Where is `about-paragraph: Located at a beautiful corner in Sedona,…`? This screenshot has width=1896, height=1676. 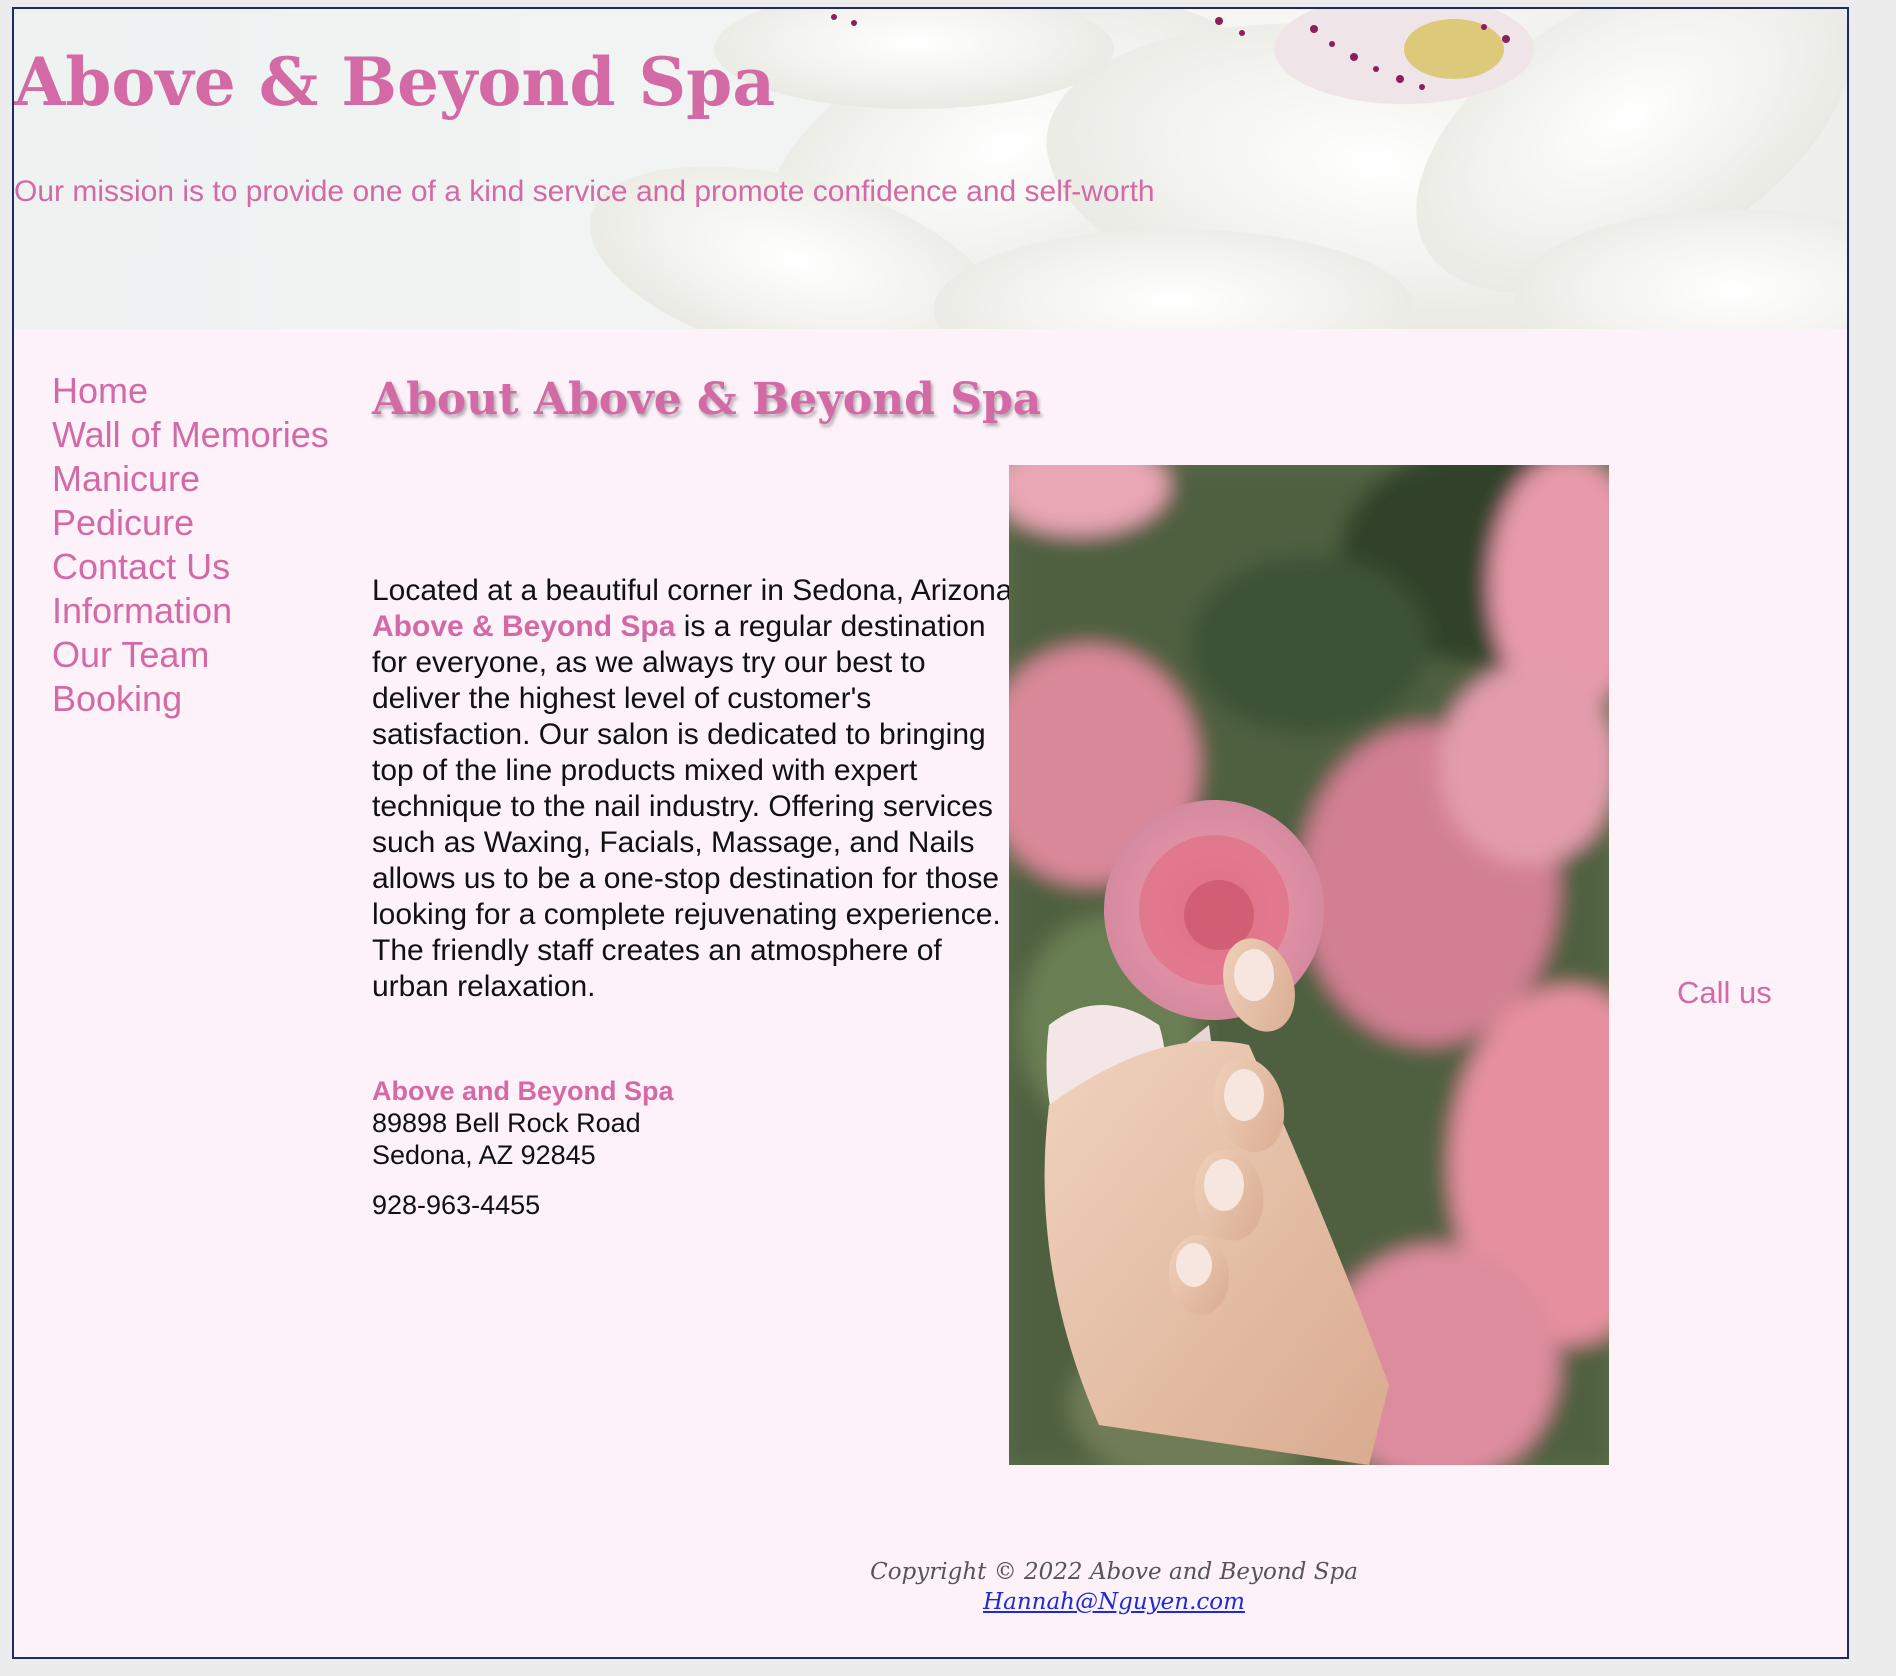 about-paragraph: Located at a beautiful corner in Sedona,… is located at coordinates (697, 789).